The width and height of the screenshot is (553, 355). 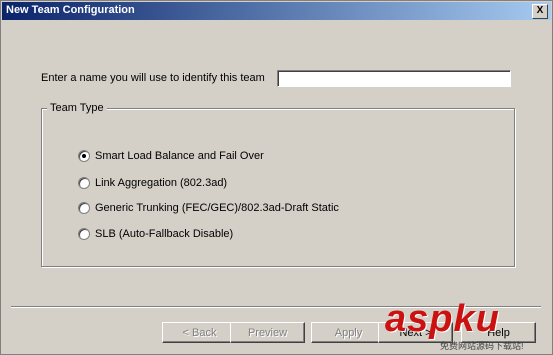 What do you see at coordinates (161, 183) in the screenshot?
I see `radio-label: Link Aggregation (802.3ad)` at bounding box center [161, 183].